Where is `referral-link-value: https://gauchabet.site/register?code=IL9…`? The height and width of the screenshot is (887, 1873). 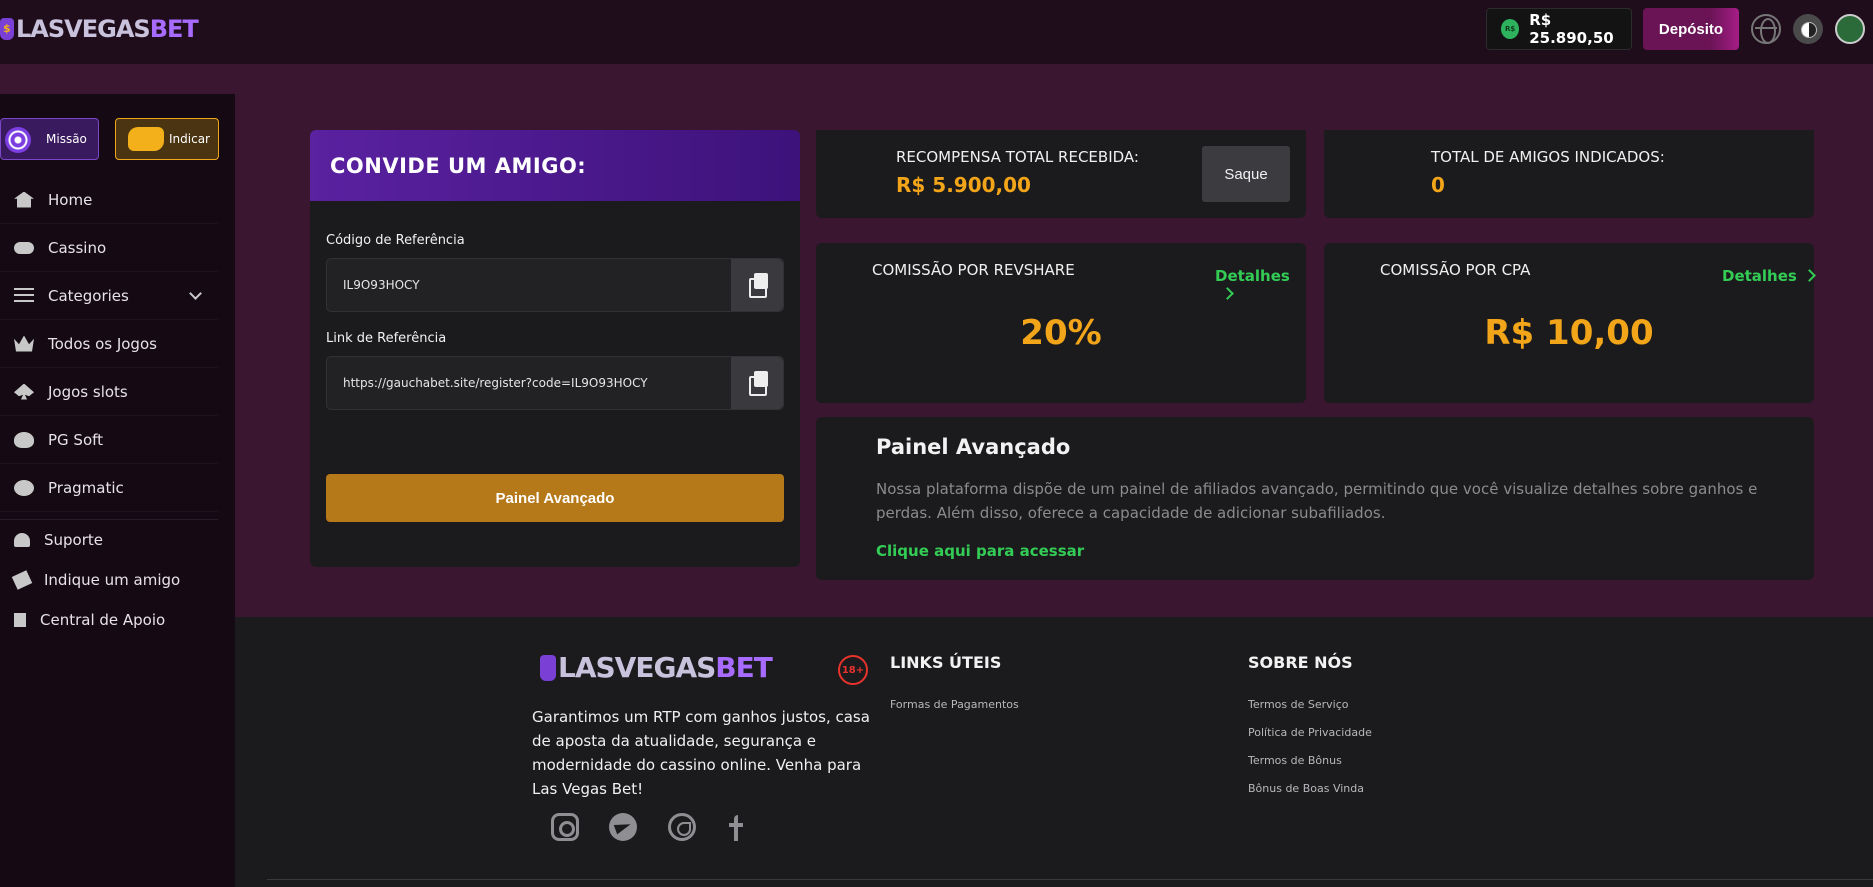
referral-link-value: https://gauchabet.site/register?code=IL9… is located at coordinates (495, 383).